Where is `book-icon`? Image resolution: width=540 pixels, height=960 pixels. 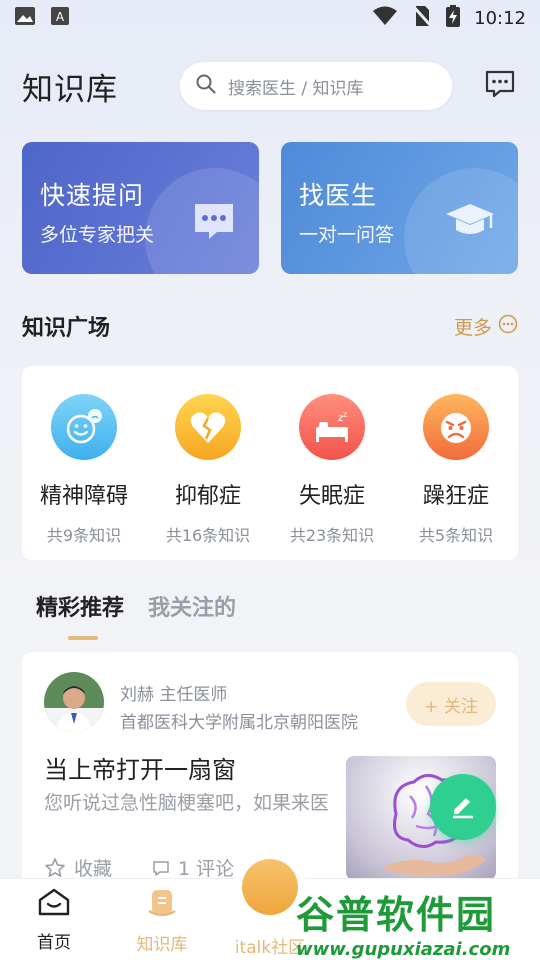
book-icon is located at coordinates (162, 905).